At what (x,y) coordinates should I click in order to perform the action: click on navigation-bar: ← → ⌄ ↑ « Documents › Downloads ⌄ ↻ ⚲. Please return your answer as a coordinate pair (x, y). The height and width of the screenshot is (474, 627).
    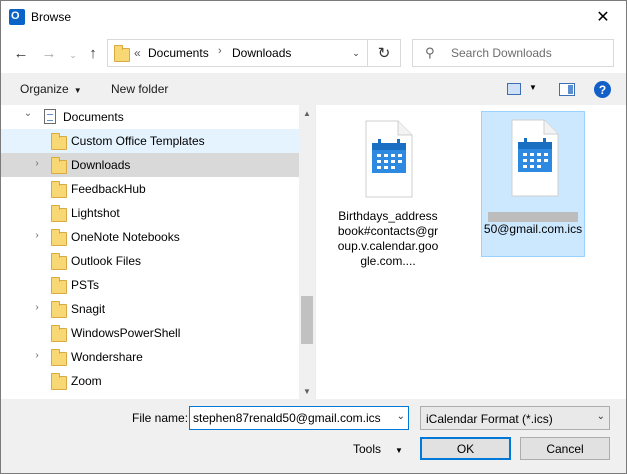
    Looking at the image, I should click on (313, 53).